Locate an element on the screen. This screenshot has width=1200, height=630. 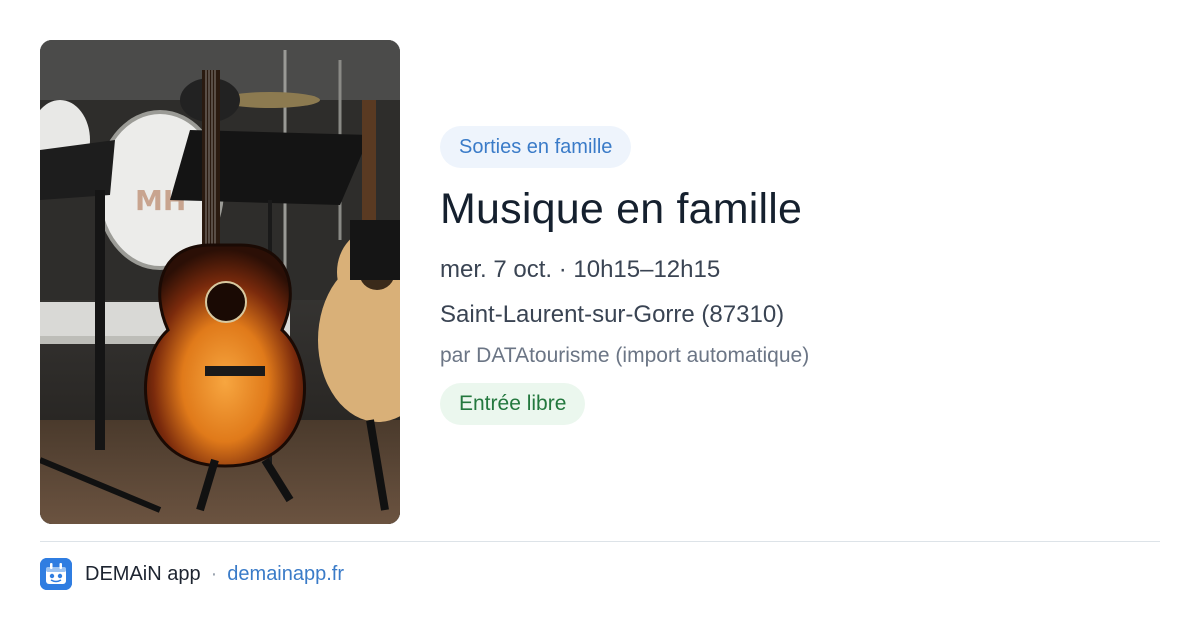
event-location: Saint-Laurent-sur-Gorre (87310) is located at coordinates (612, 314).